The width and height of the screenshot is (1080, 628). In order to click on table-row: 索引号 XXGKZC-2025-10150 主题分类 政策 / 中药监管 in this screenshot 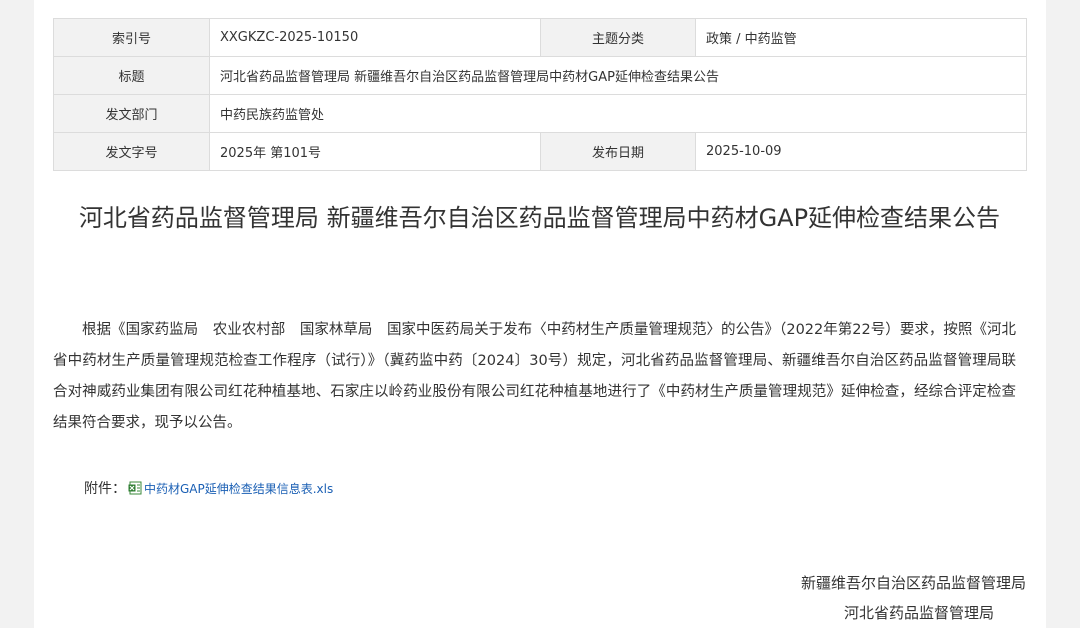, I will do `click(540, 37)`.